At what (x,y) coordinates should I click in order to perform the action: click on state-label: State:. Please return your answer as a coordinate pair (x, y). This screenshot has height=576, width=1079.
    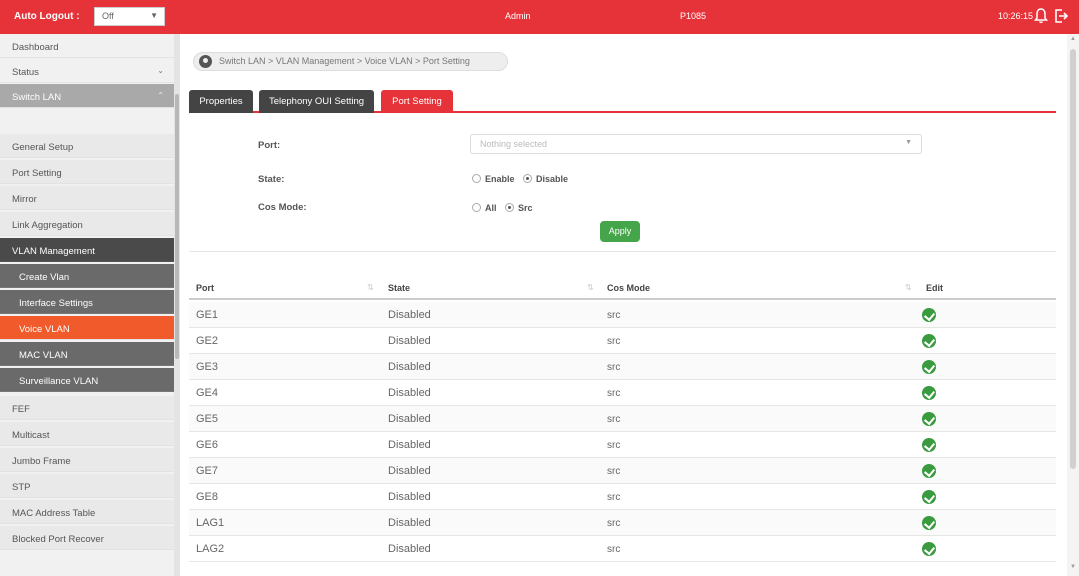
    Looking at the image, I should click on (271, 179).